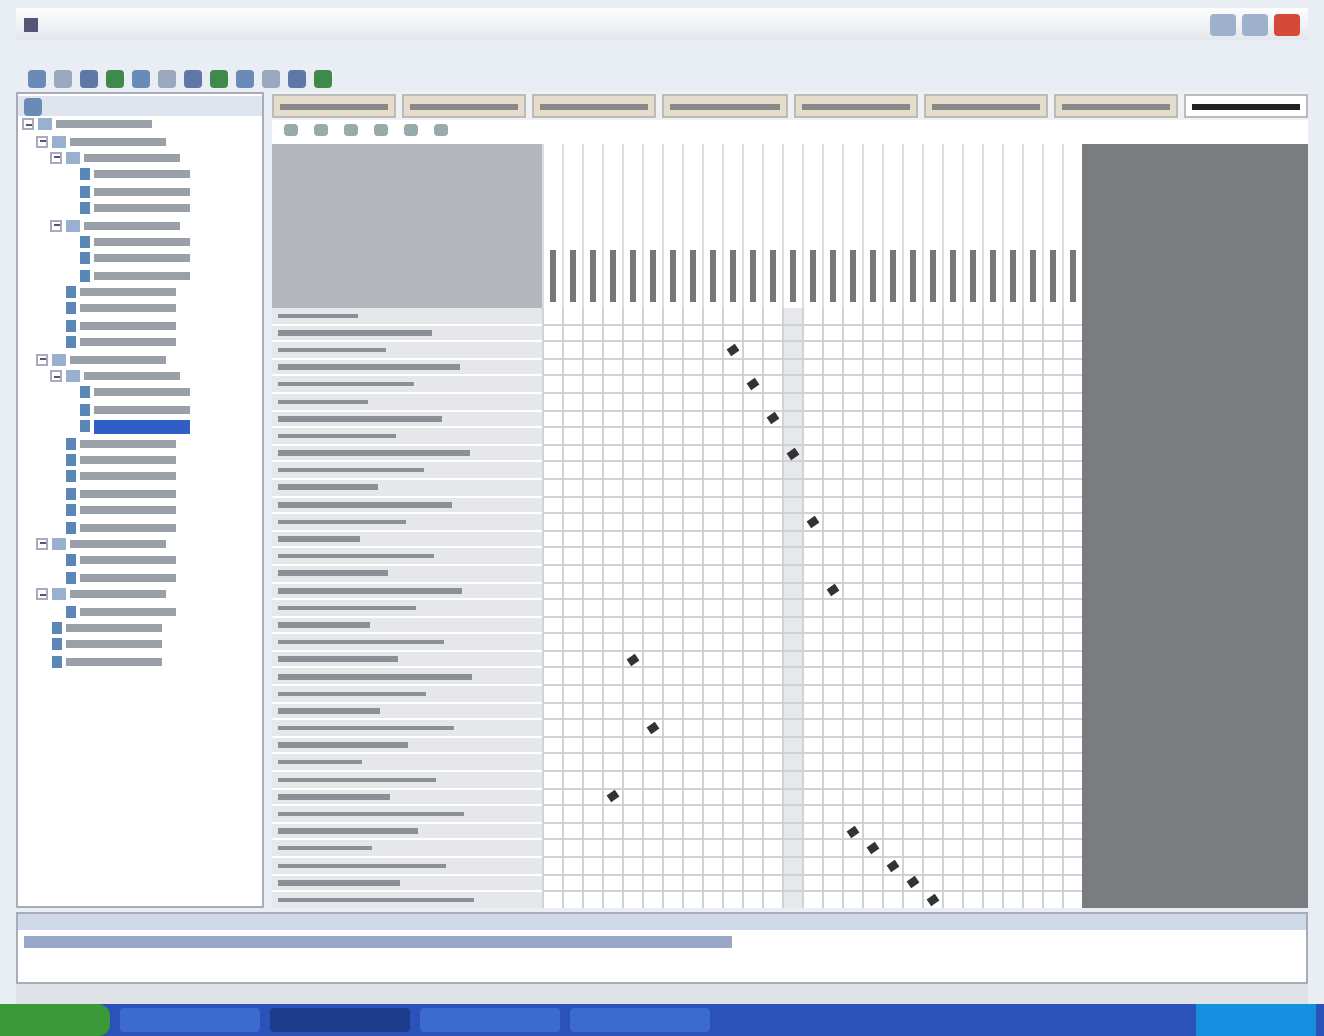 This screenshot has height=1036, width=1324. I want to click on tab, so click(1245, 106).